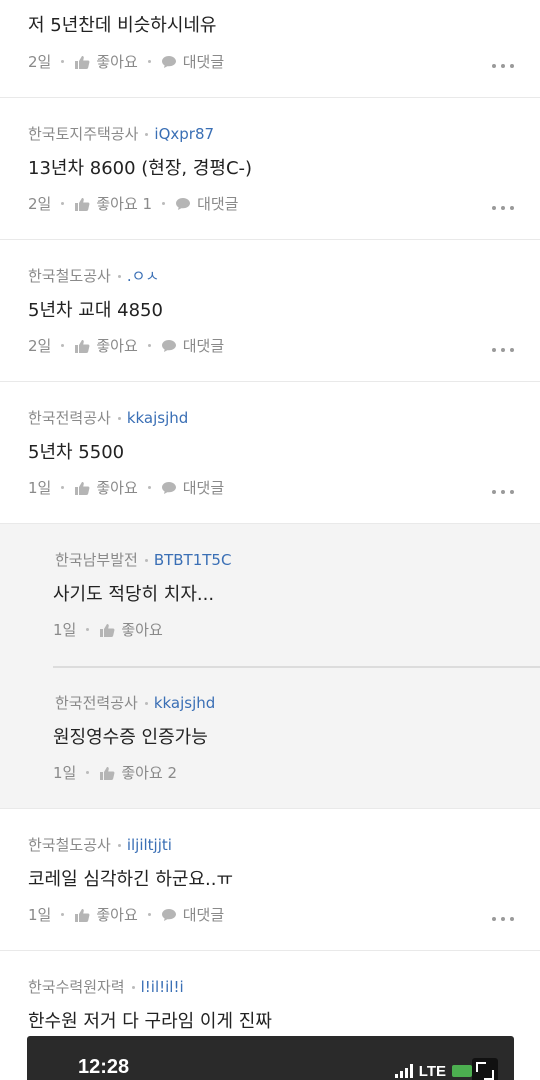  Describe the element at coordinates (143, 559) in the screenshot. I see `comment-author: 한국남부발전 BTBT1T5C` at that location.